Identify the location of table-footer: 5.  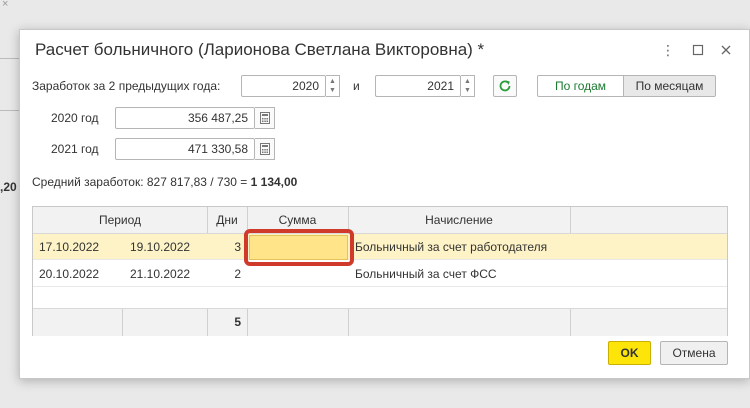
(380, 322).